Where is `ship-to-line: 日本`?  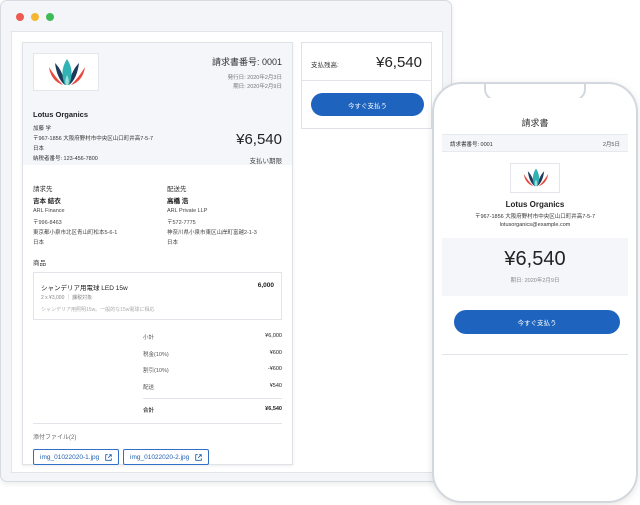
ship-to-line: 日本 is located at coordinates (173, 243).